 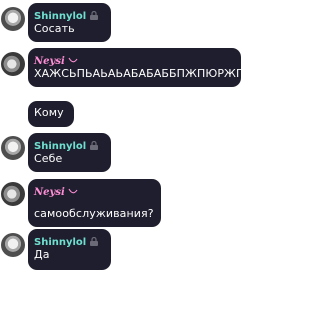 What do you see at coordinates (69, 152) in the screenshot?
I see `message-bubble: Shinnylol Себе` at bounding box center [69, 152].